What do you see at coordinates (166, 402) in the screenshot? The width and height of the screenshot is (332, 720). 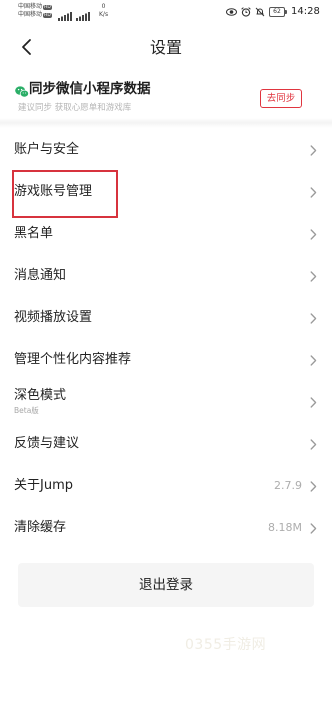 I see `settings-item-dark-mode: 深色模式 Beta版` at bounding box center [166, 402].